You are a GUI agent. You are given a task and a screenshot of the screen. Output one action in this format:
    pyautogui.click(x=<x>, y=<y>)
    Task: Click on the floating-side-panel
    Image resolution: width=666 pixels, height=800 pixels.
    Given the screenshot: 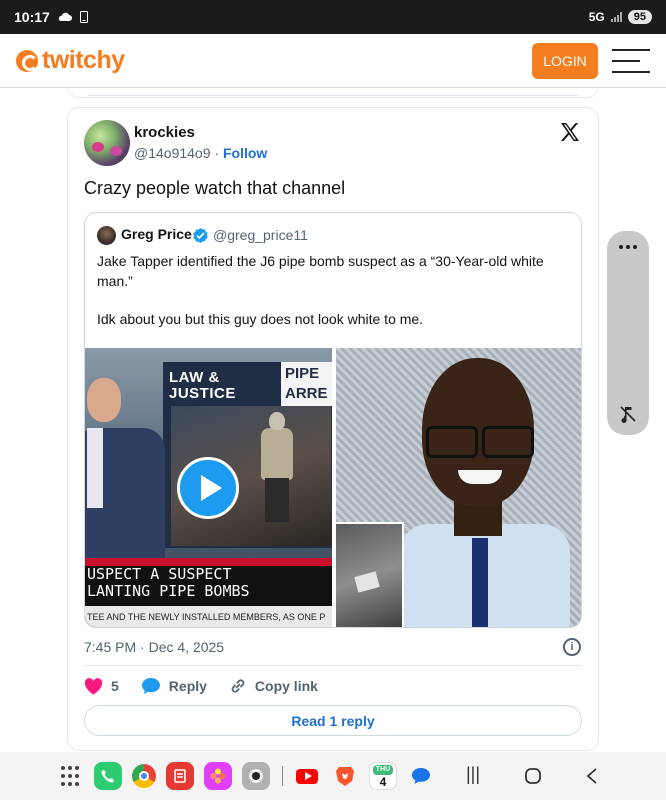 What is the action you would take?
    pyautogui.click(x=628, y=333)
    